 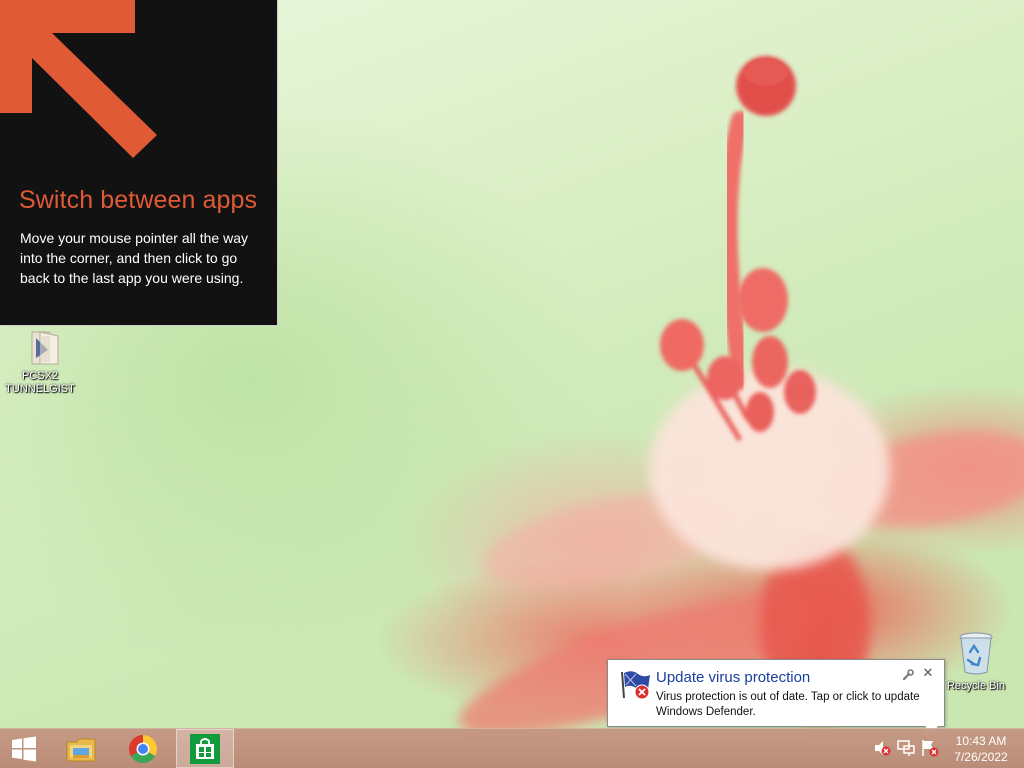 I want to click on taskbar, so click(x=512, y=748).